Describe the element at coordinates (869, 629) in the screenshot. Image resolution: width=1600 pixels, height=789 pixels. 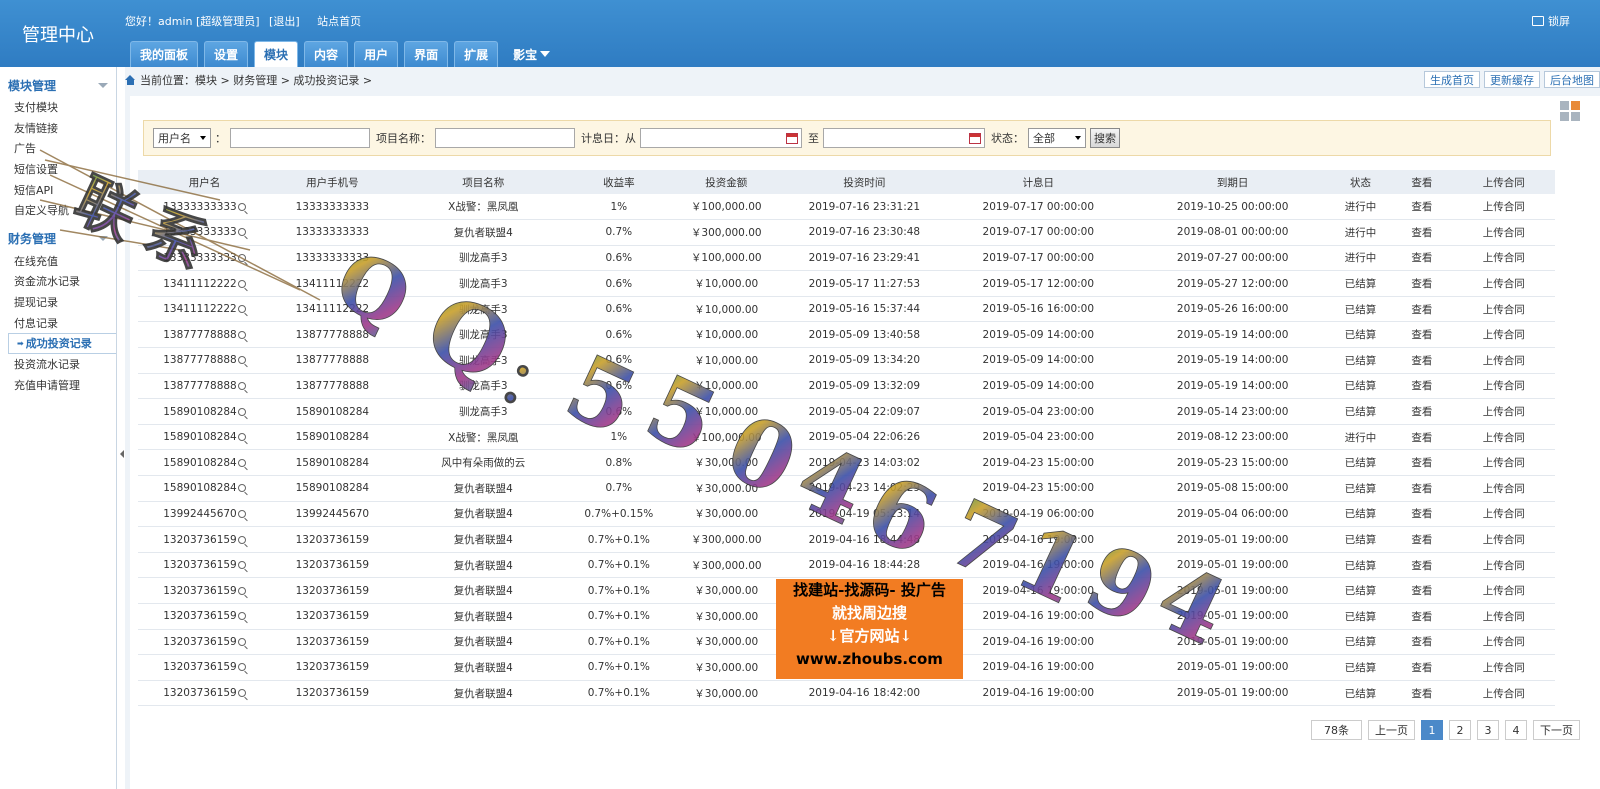
I see `advertisement-banner: 找建站-找源码- 投广告 就找周边搜 ↓官方网站↓ www.zhoubs.com` at that location.